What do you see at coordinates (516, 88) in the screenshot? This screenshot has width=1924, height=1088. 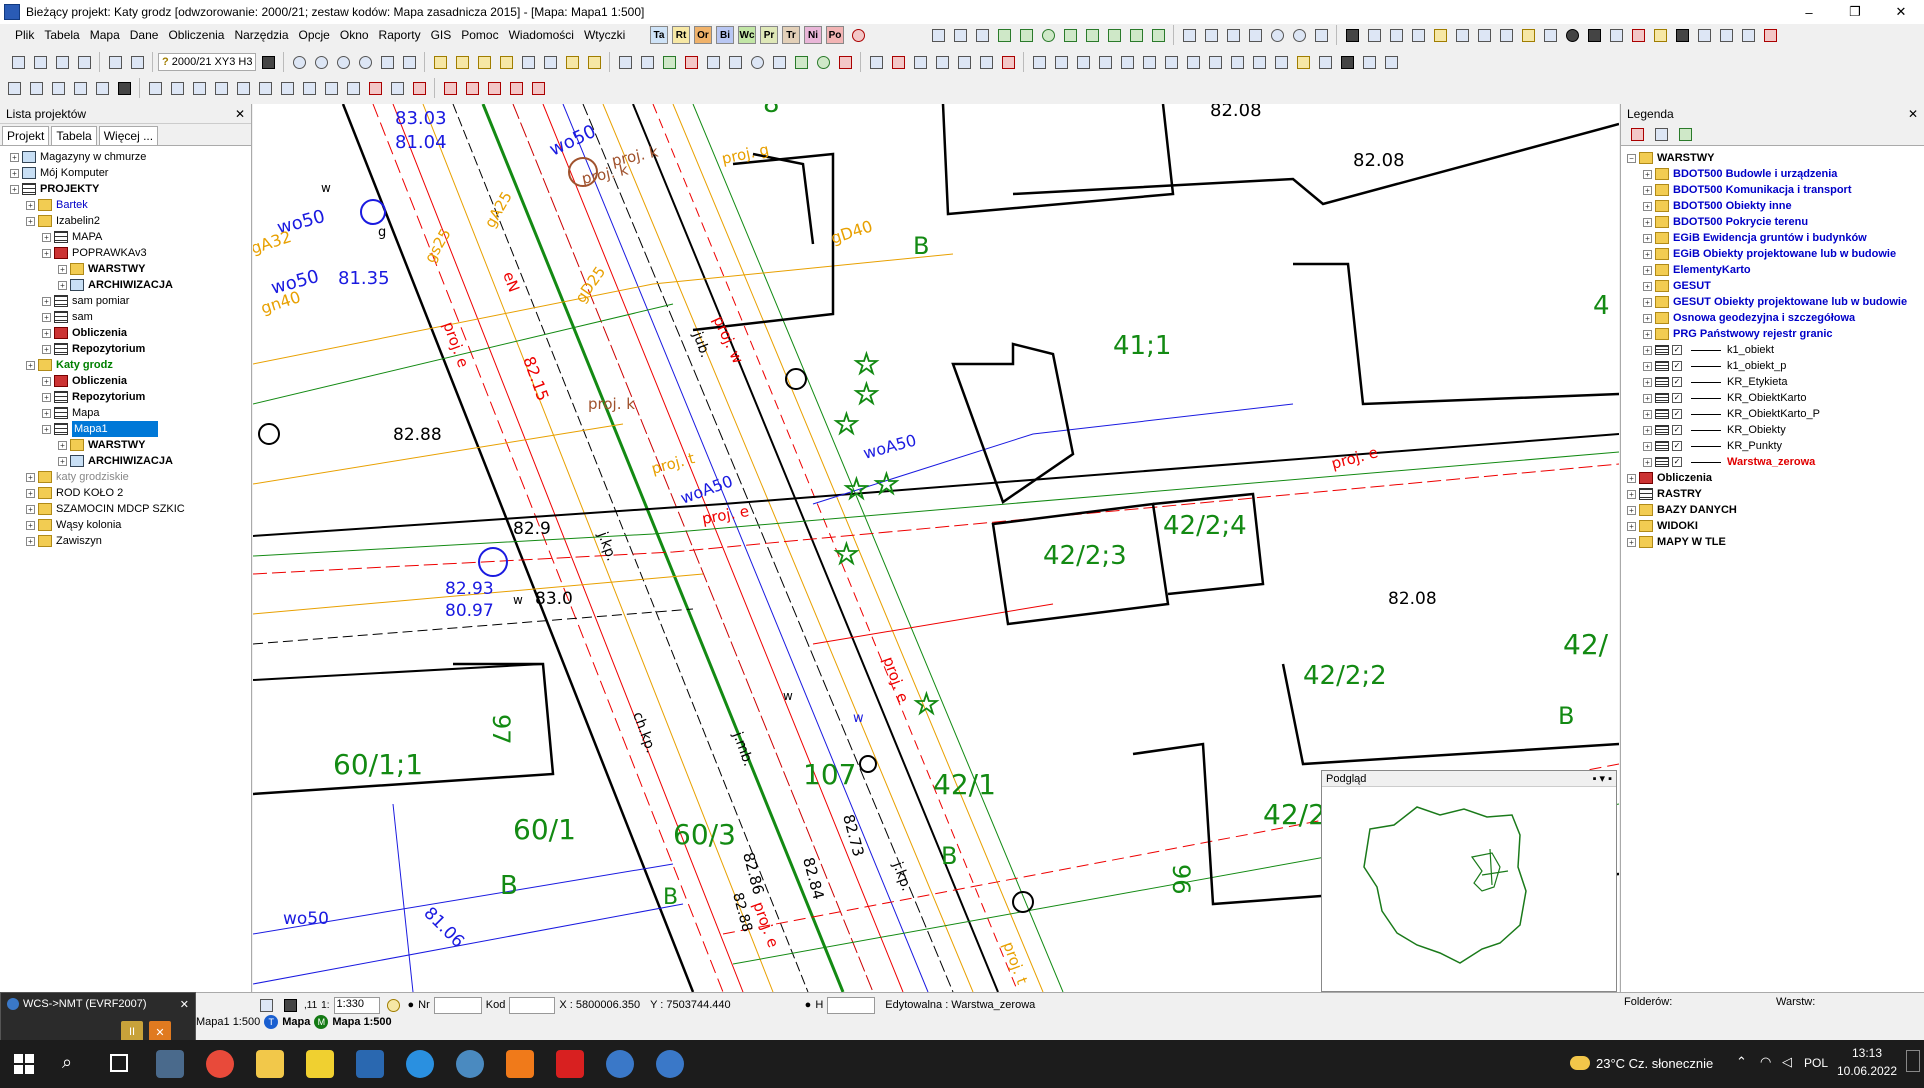 I see `trim-icon` at bounding box center [516, 88].